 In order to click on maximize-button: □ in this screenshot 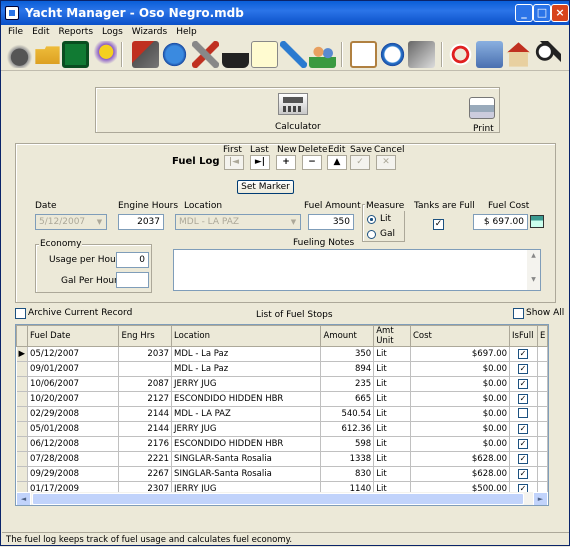, I will do `click(542, 13)`.